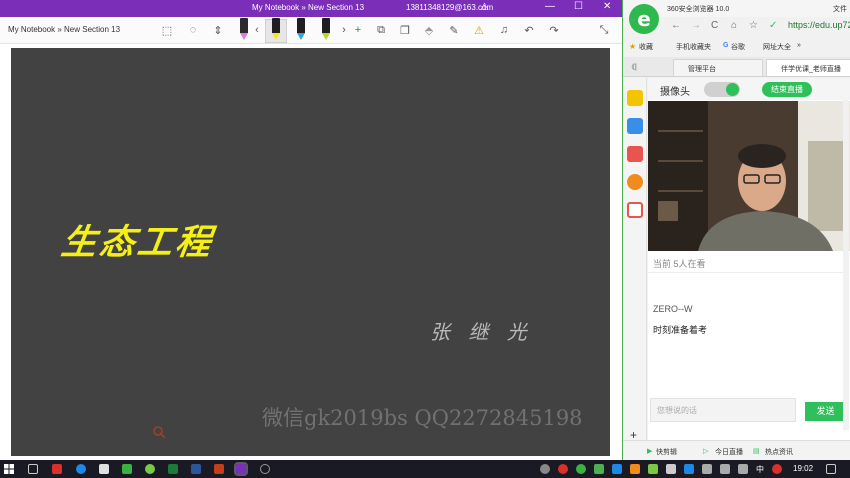  What do you see at coordinates (196, 469) in the screenshot?
I see `word-icon` at bounding box center [196, 469].